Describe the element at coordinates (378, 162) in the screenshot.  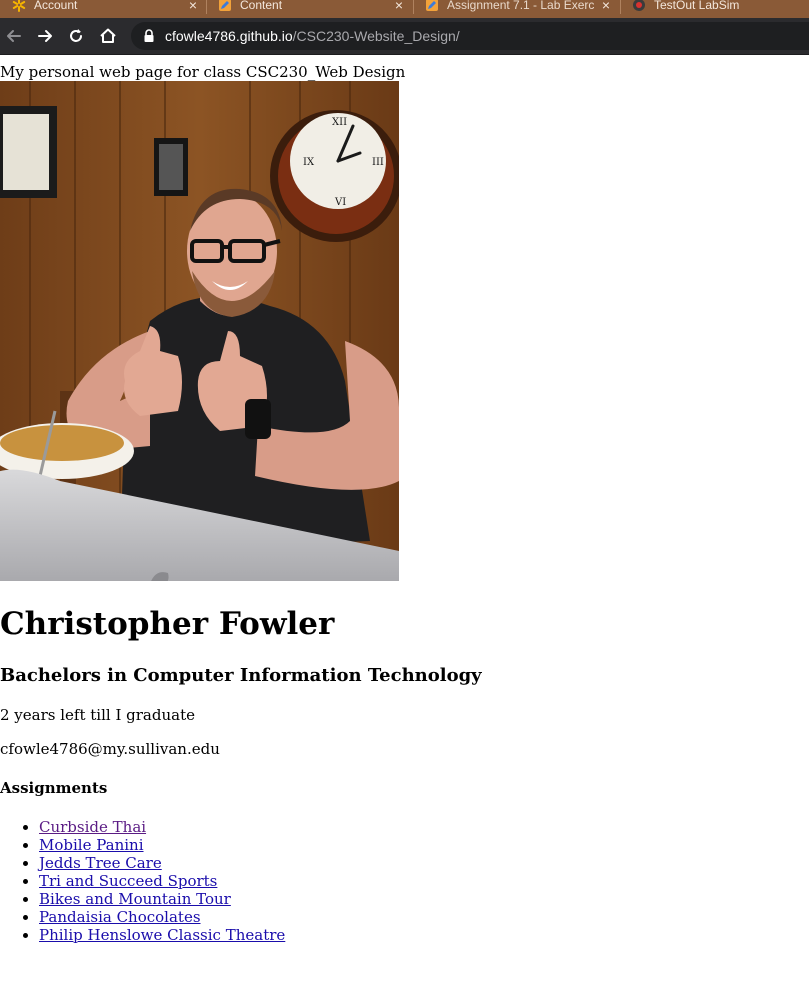
I see `svg-text: III` at that location.